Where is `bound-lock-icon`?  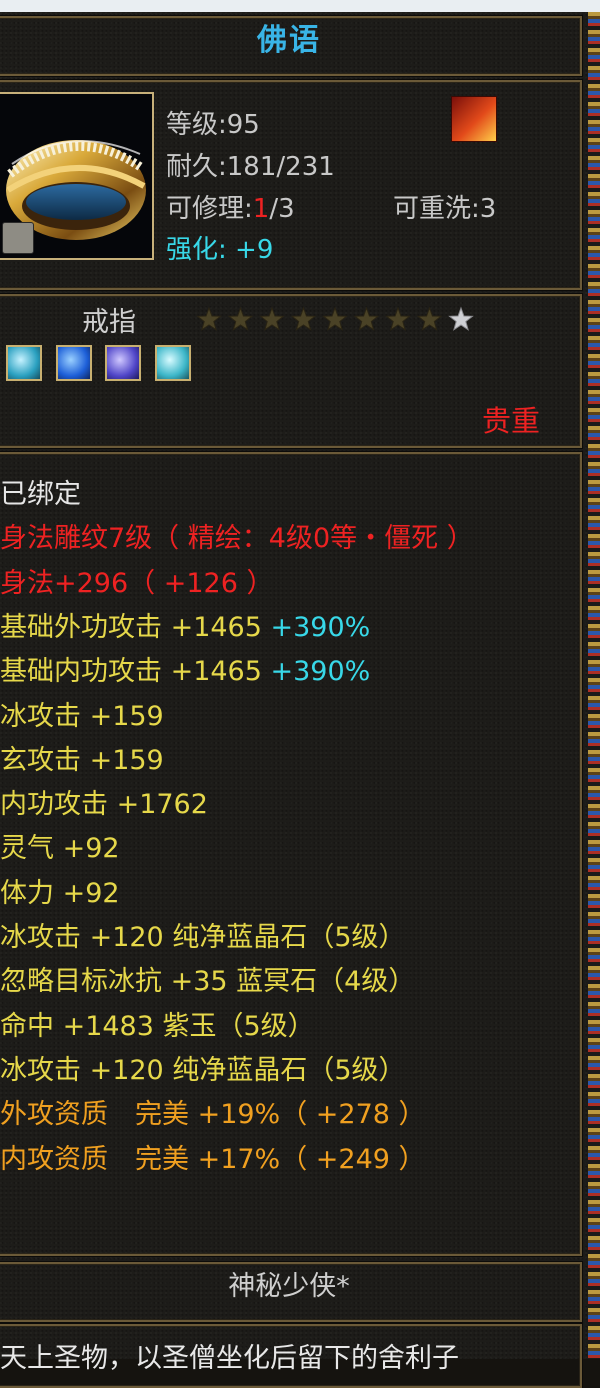 bound-lock-icon is located at coordinates (18, 238).